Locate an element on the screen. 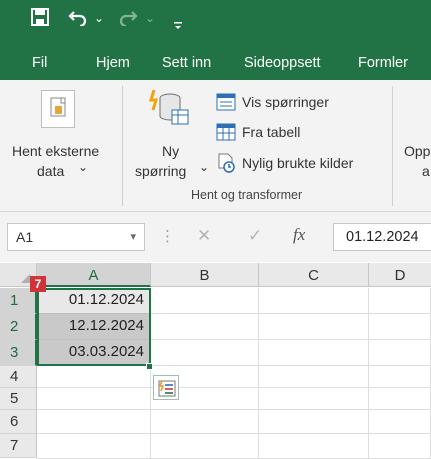 The height and width of the screenshot is (459, 431). partial-ribbon-label-2: a is located at coordinates (426, 171).